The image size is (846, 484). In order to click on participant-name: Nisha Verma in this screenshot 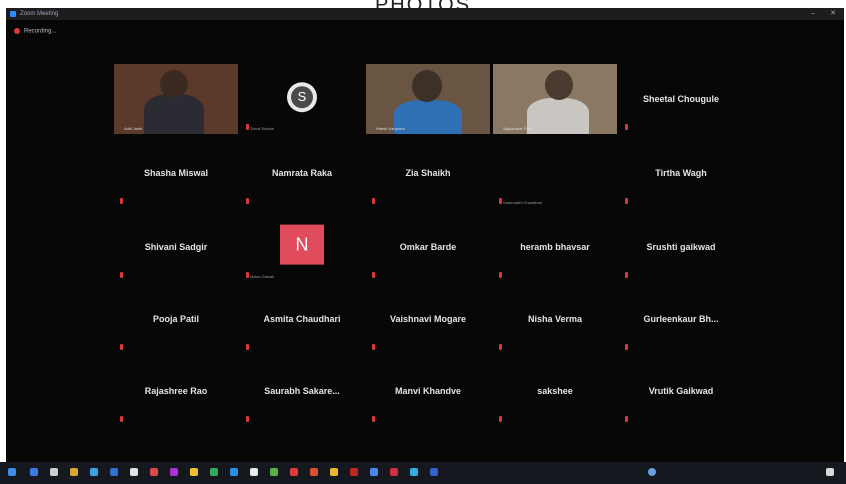, I will do `click(555, 319)`.